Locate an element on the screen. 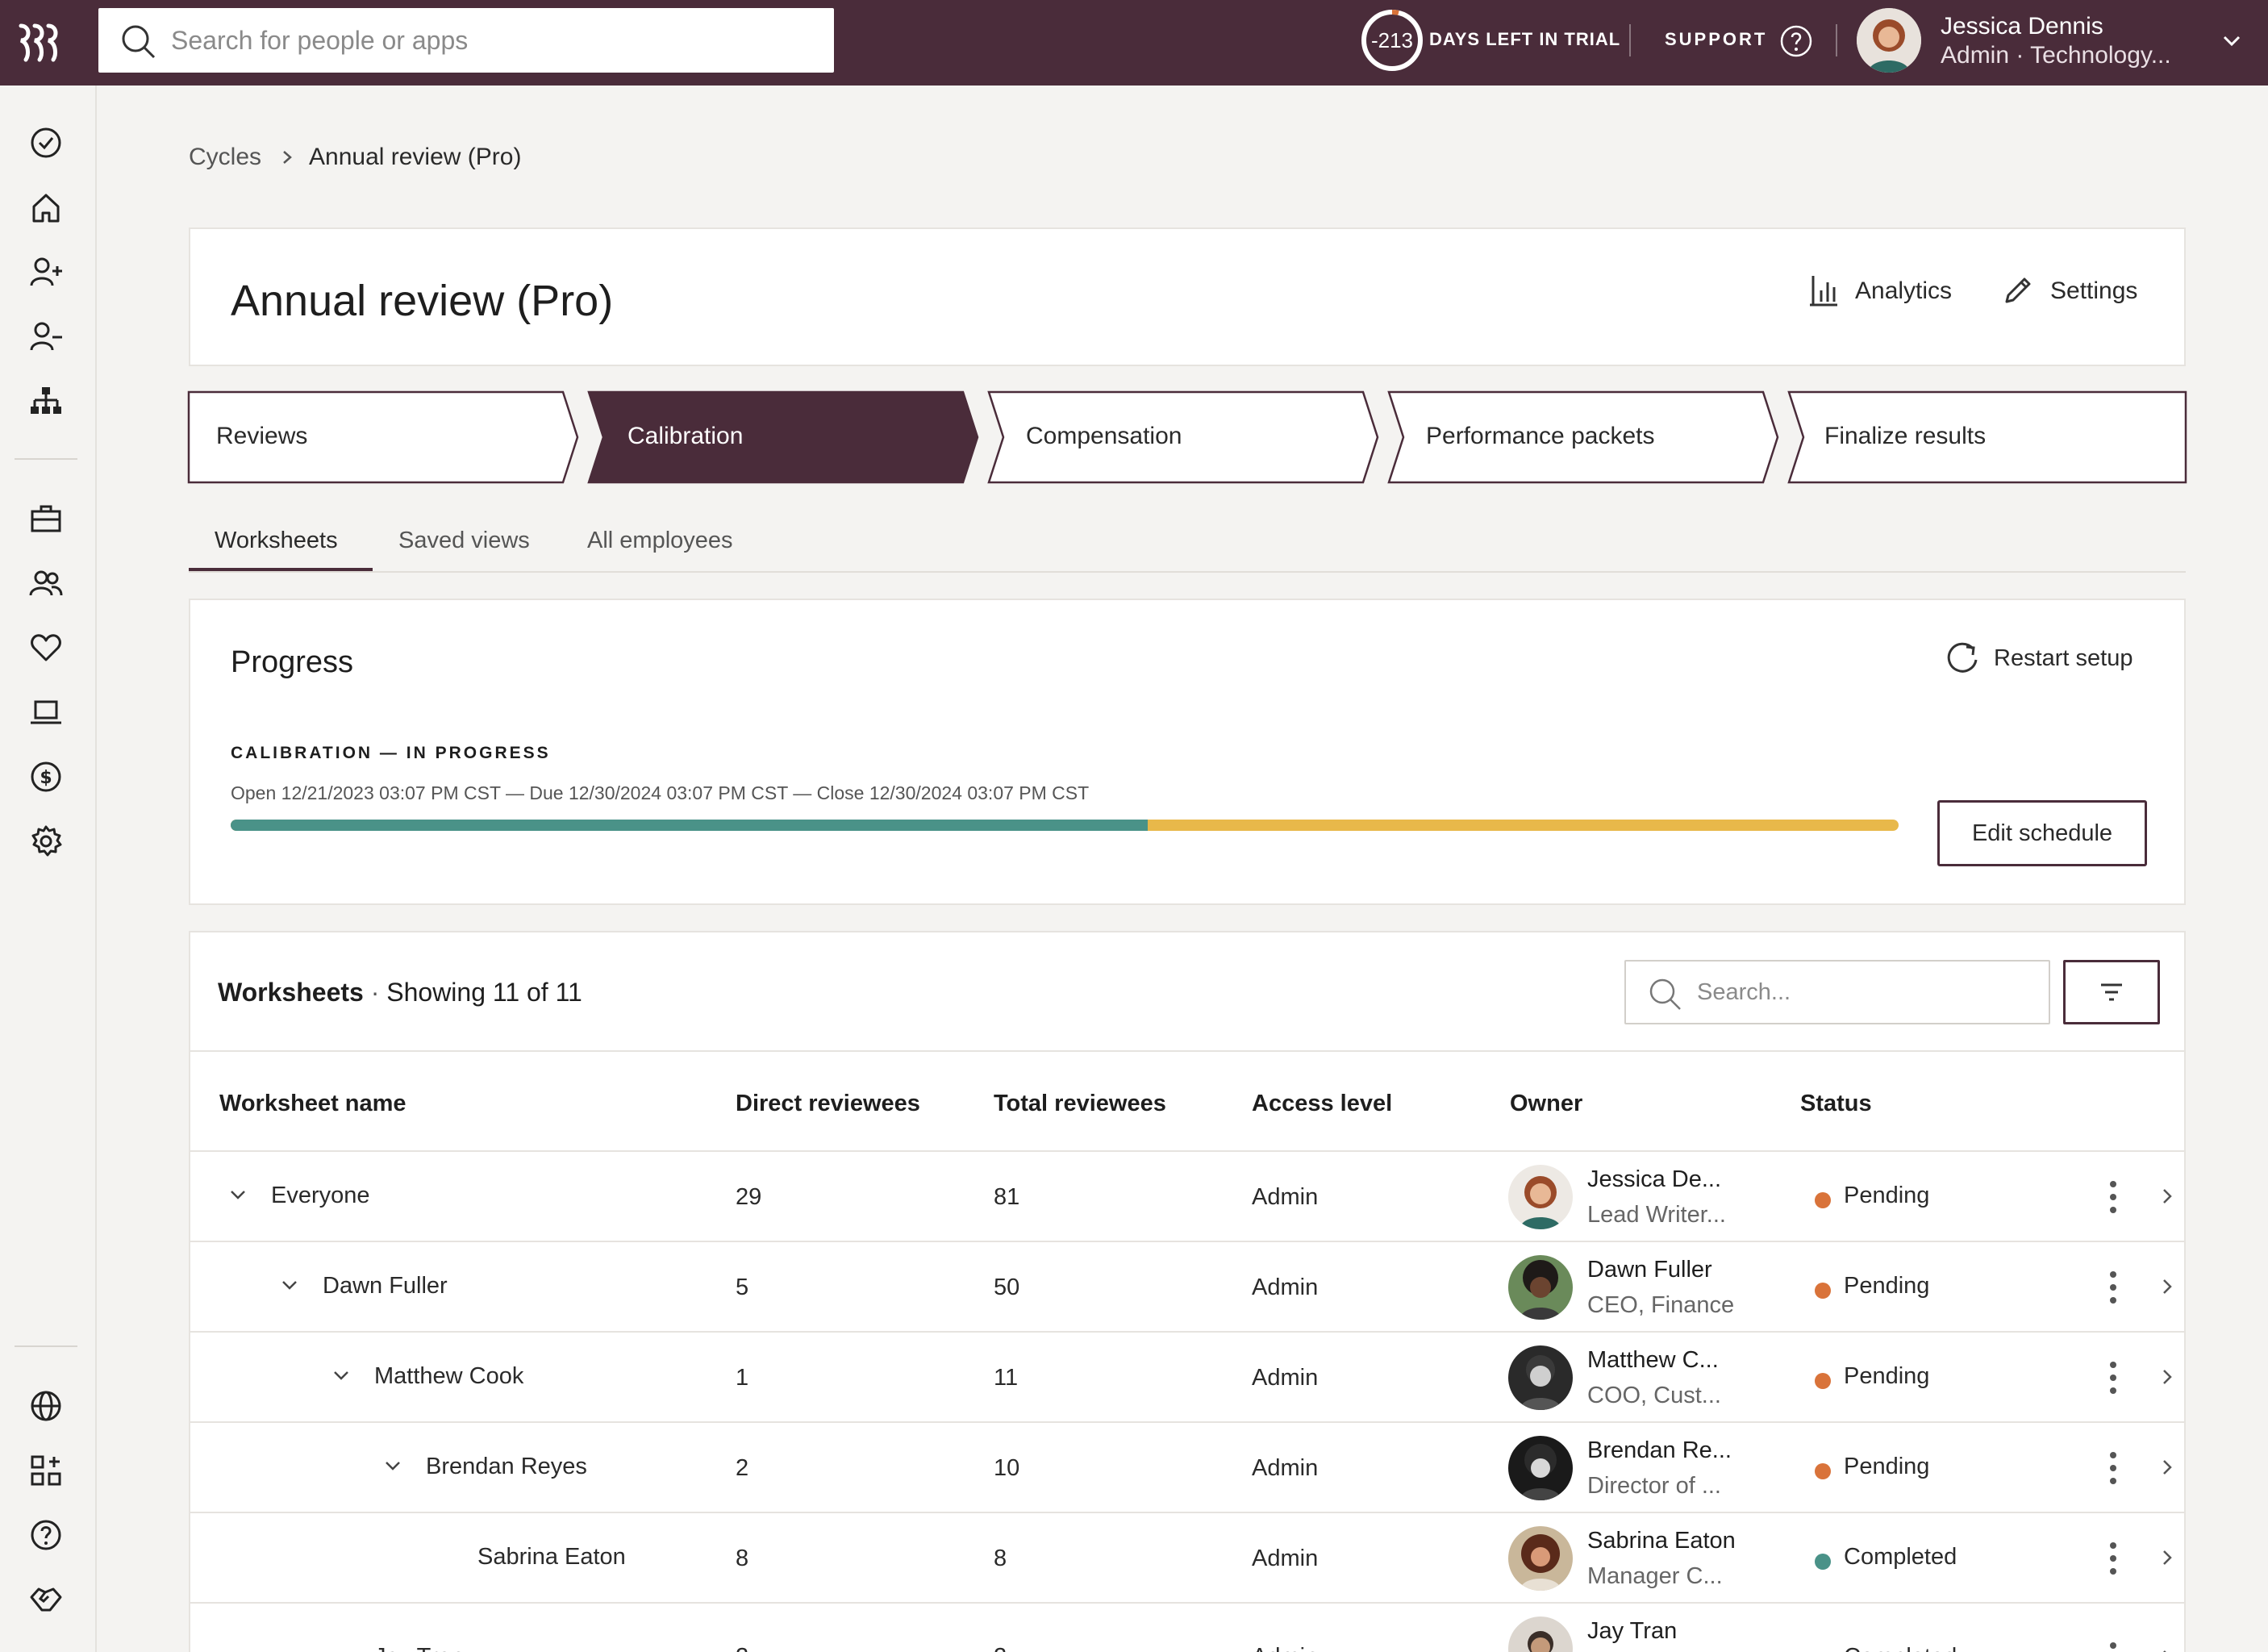 The width and height of the screenshot is (2268, 1652). direct-reviewees: 1 is located at coordinates (742, 1378).